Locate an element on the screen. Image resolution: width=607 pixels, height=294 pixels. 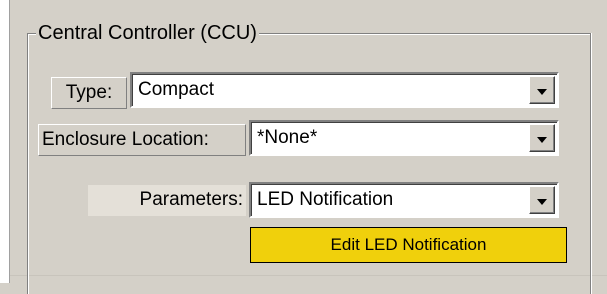
enclosure-location-label: Enclosure Location: is located at coordinates (142, 140).